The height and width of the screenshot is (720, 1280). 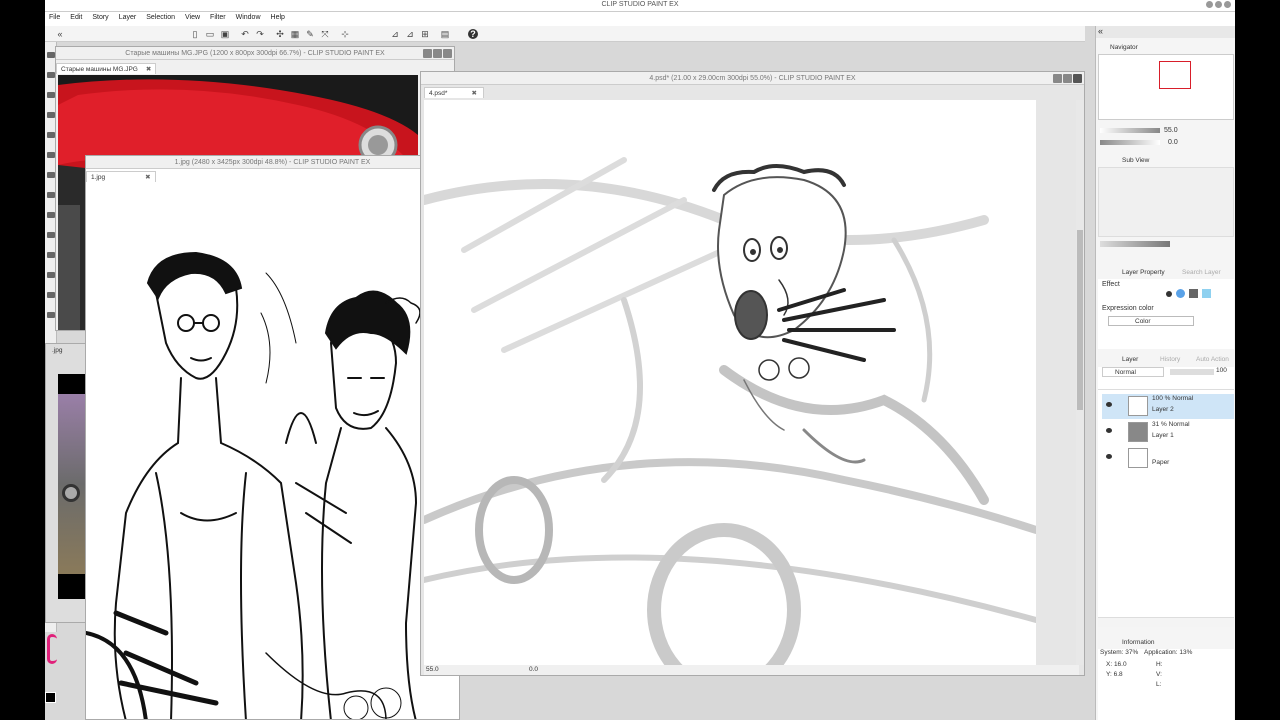 What do you see at coordinates (51, 315) in the screenshot?
I see `gradient-tool-icon` at bounding box center [51, 315].